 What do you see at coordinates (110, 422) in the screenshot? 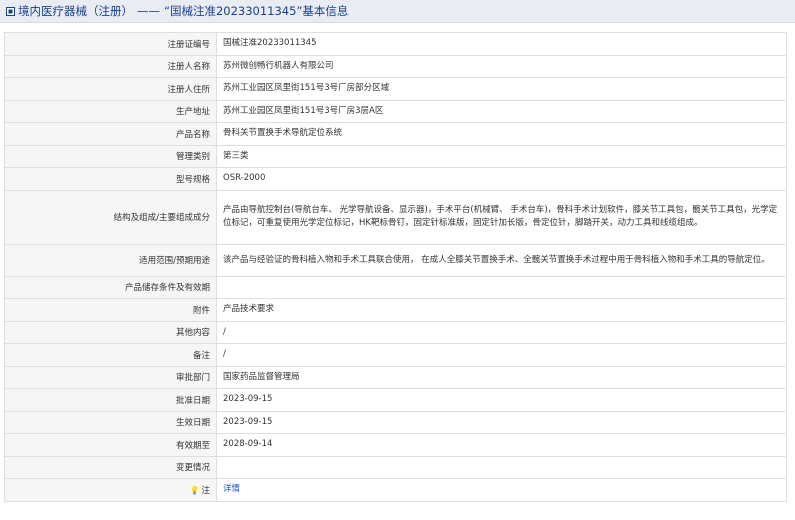
I see `row-label: 生效日期` at bounding box center [110, 422].